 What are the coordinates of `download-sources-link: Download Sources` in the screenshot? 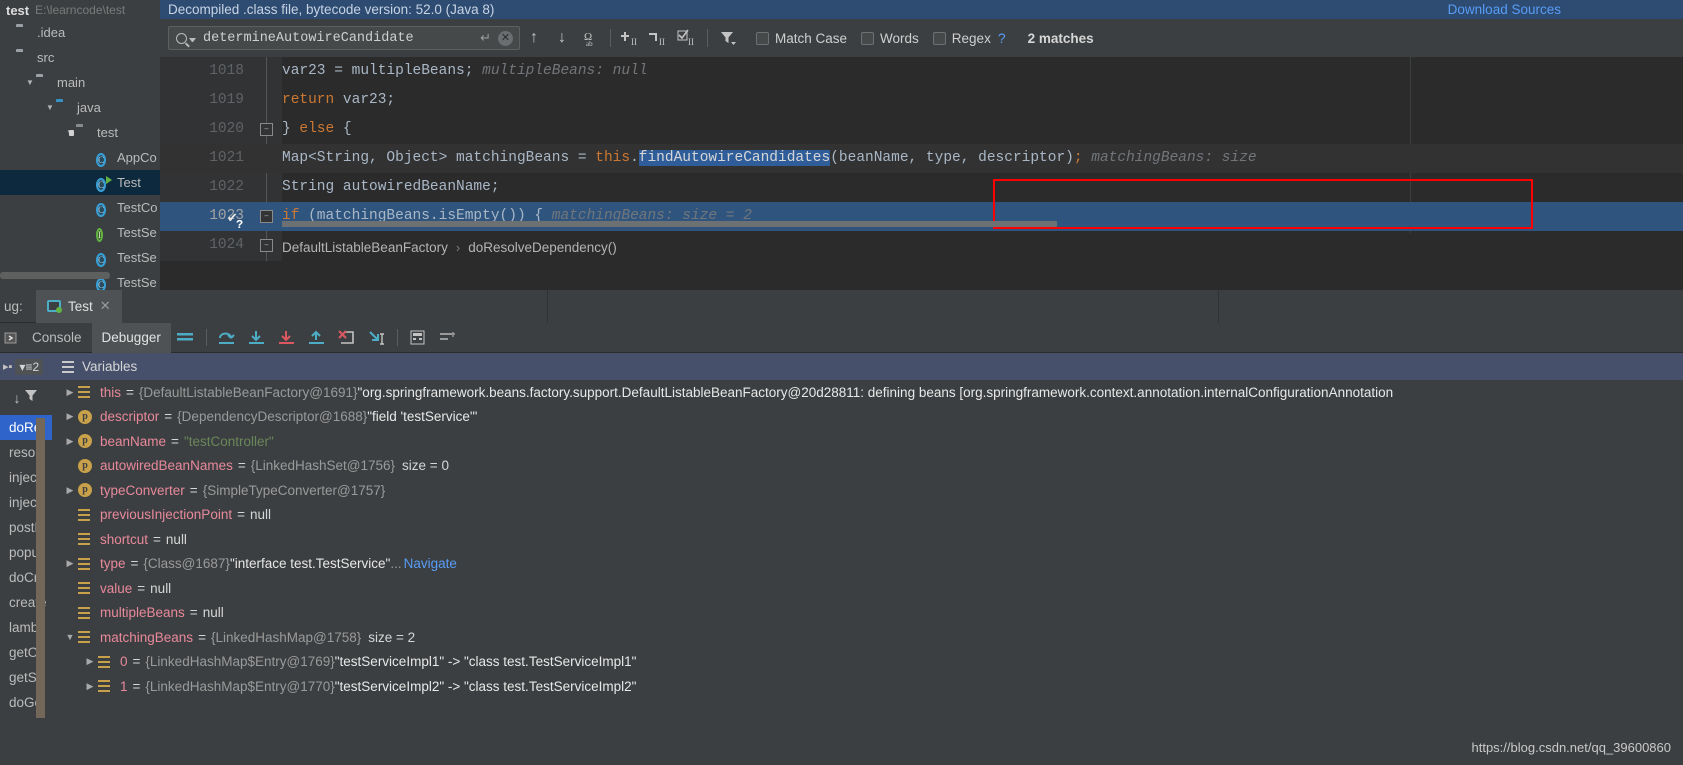 It's located at (1504, 9).